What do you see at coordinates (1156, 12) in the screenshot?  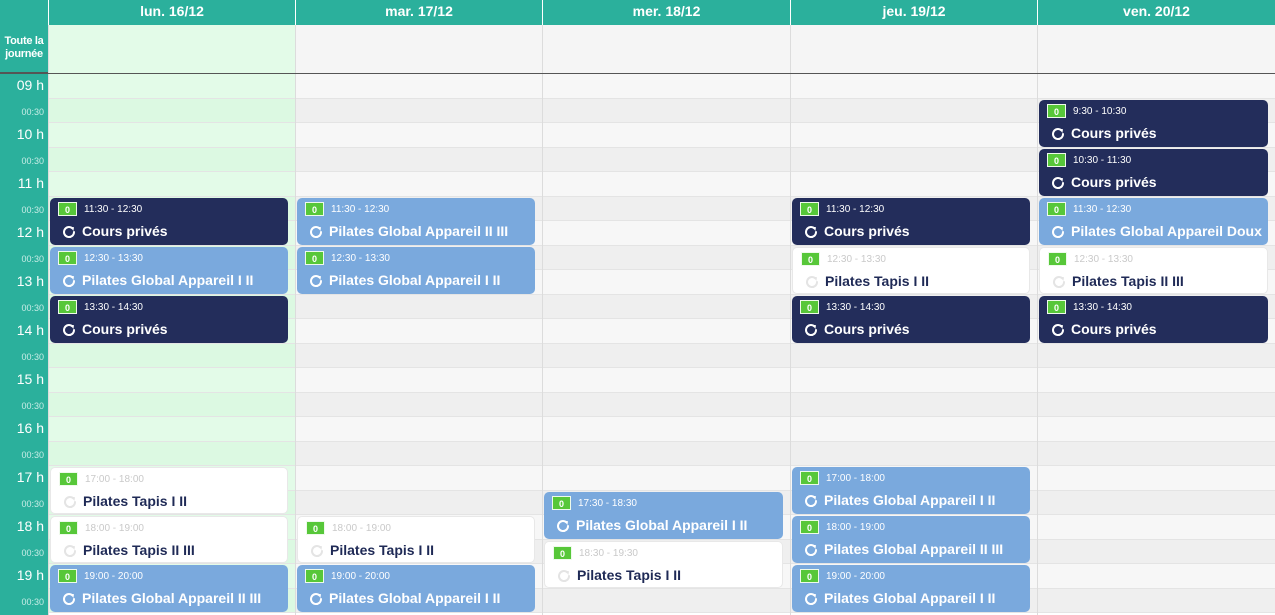 I see `day-header: ven. 20/12` at bounding box center [1156, 12].